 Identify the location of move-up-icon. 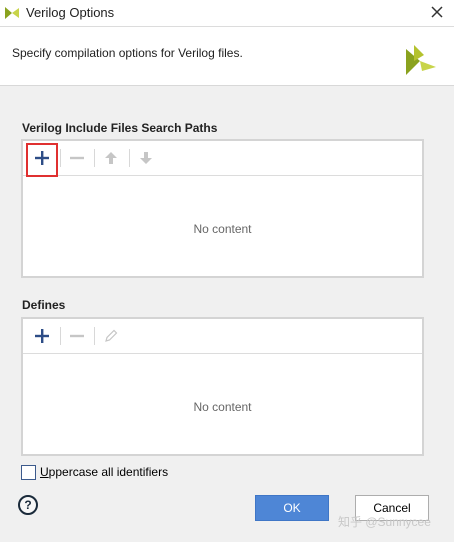
(111, 158).